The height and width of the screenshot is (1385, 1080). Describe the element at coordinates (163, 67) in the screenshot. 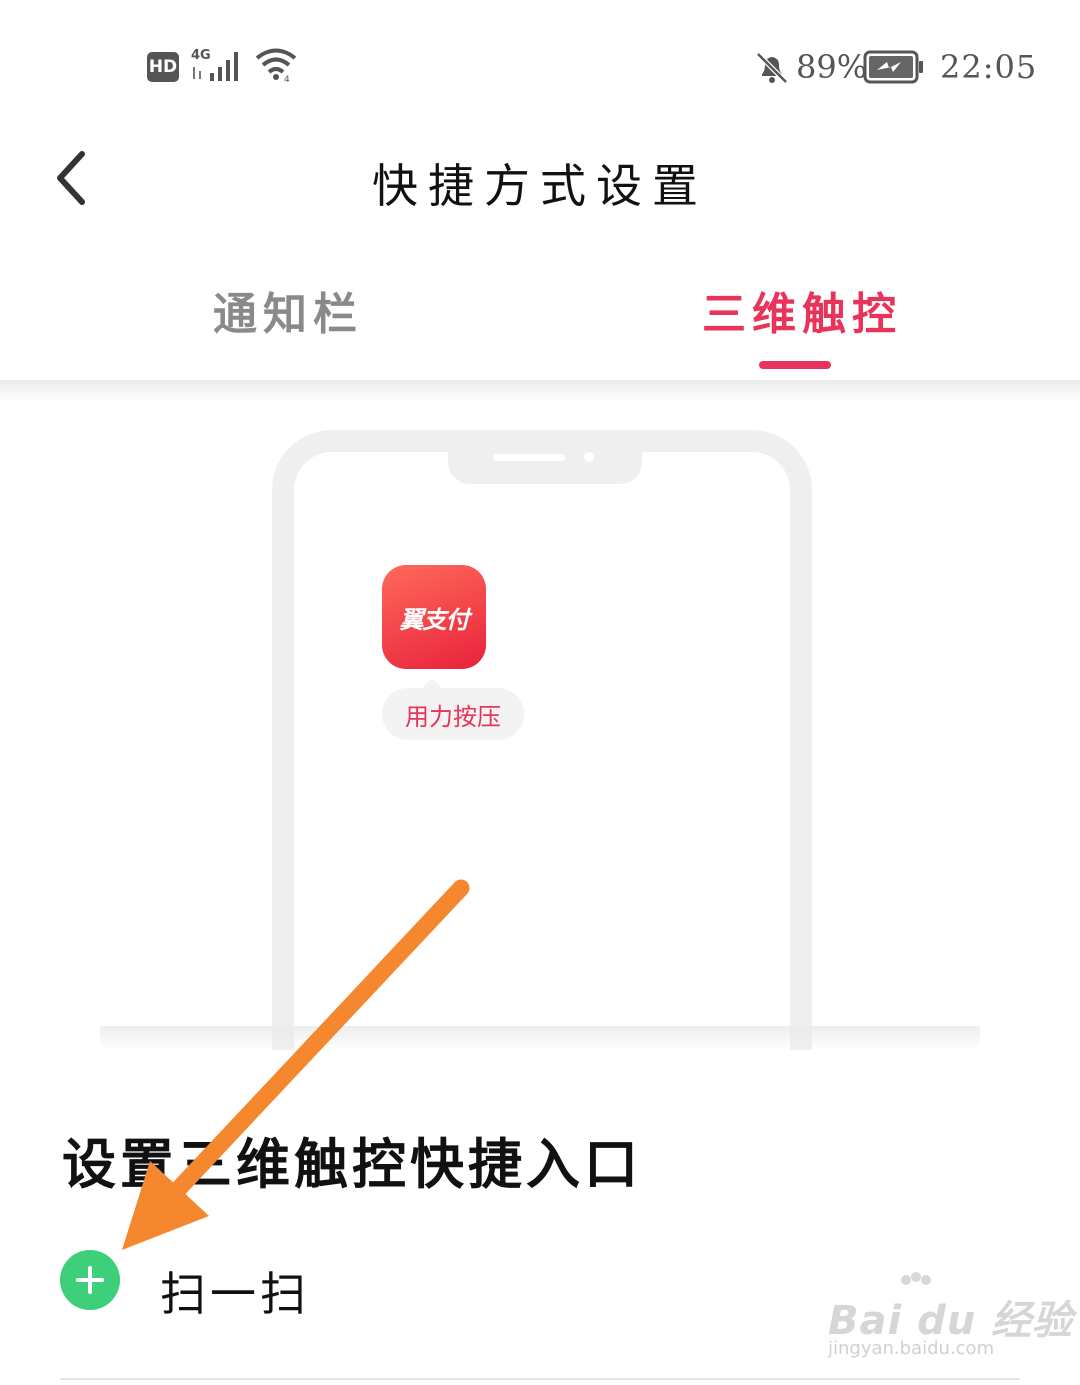

I see `hd-badge: HD` at that location.